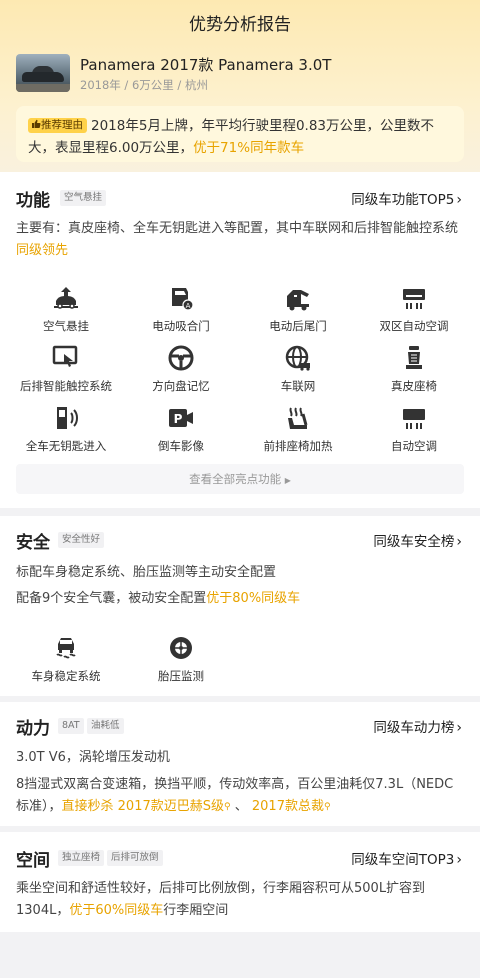 This screenshot has width=480, height=978. I want to click on features-tag: 空气悬挂, so click(83, 198).